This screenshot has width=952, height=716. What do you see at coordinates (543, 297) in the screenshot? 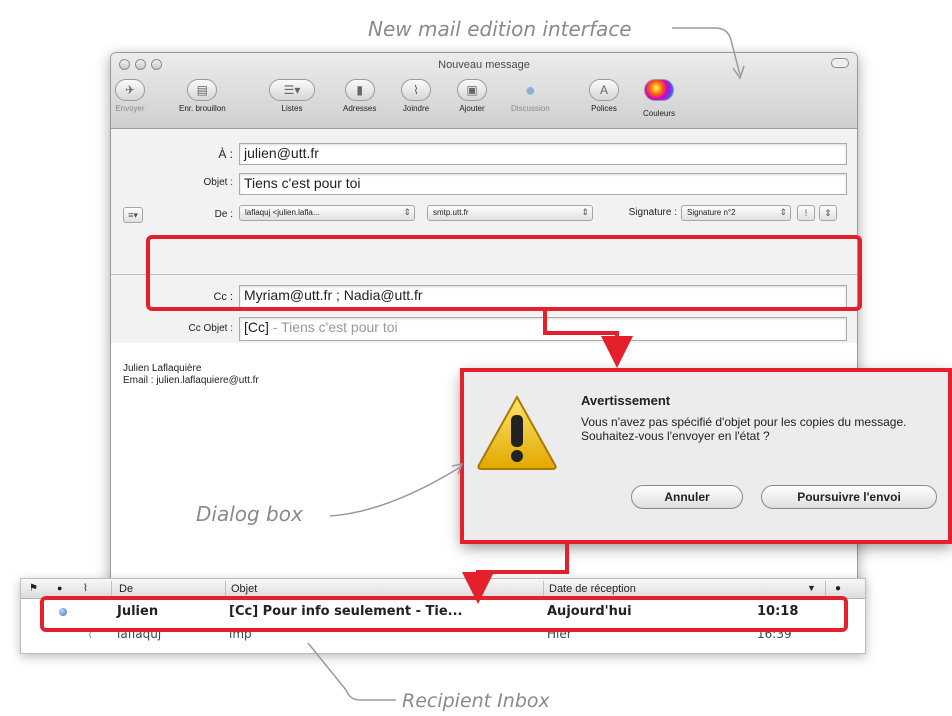
I see `cc-field: Myriam@utt.fr ; Nadia@utt.fr` at bounding box center [543, 297].